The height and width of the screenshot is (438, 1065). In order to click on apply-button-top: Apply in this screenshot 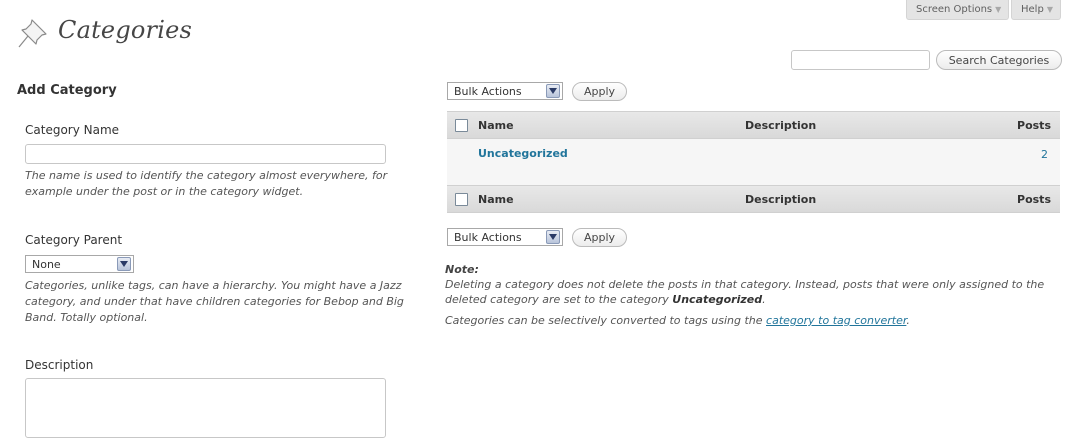, I will do `click(599, 91)`.